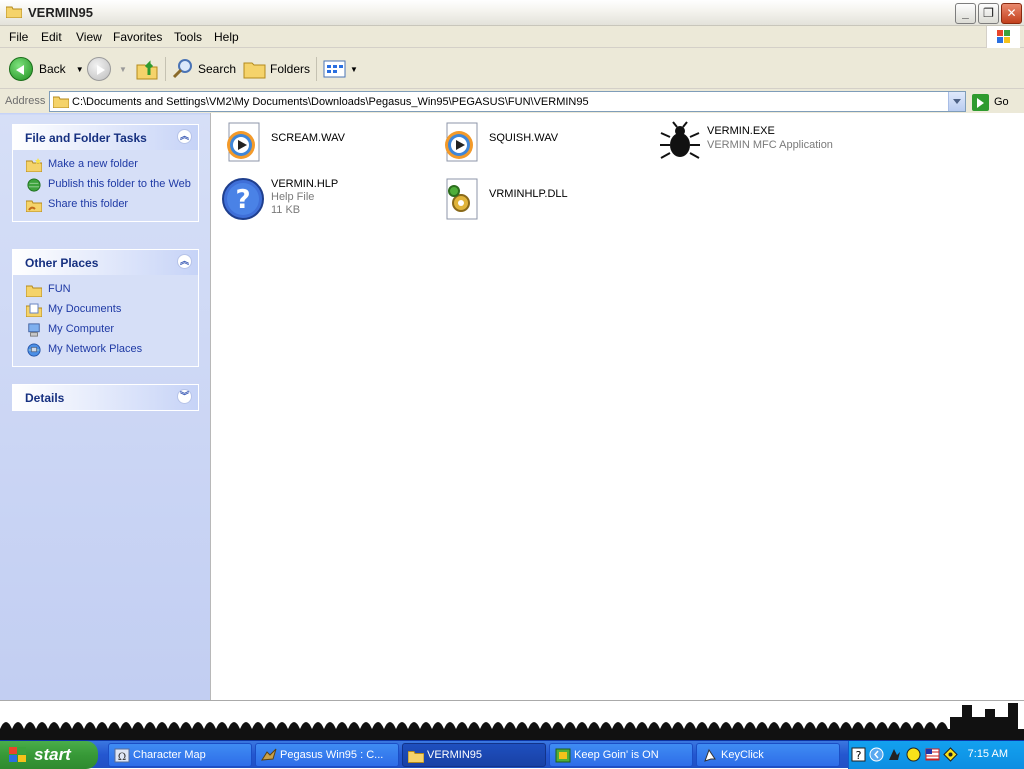 This screenshot has height=769, width=1024. I want to click on back-label: Back, so click(52, 69).